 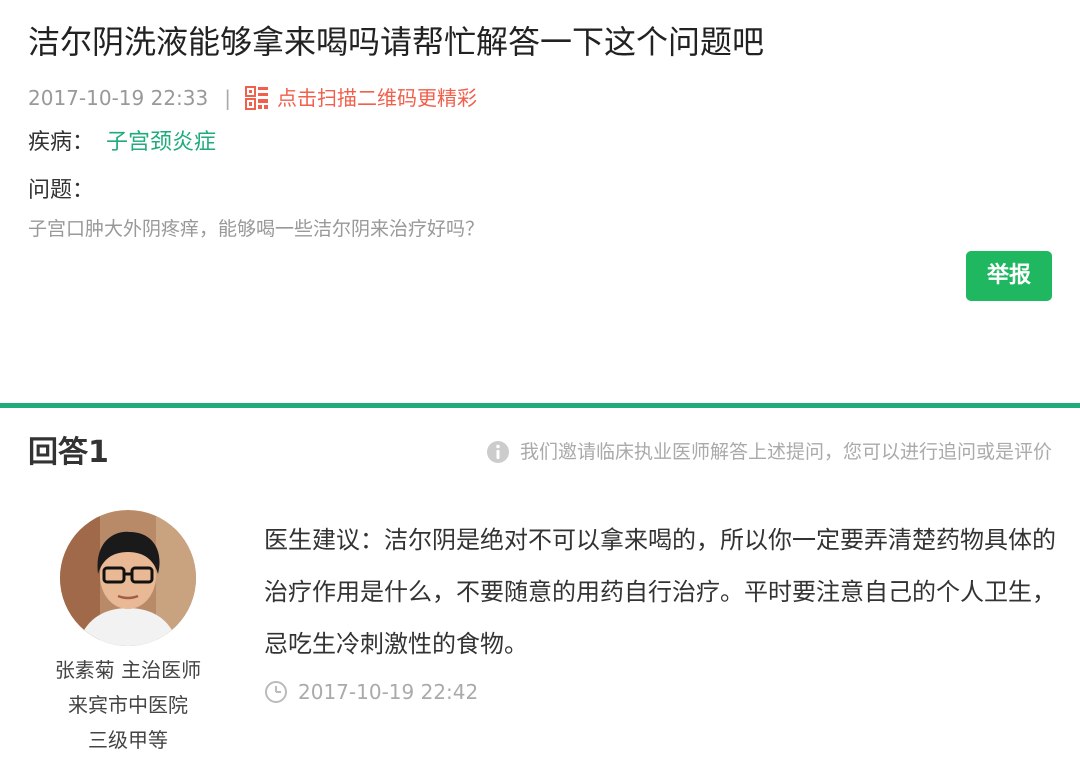 I want to click on doctor-hospital: 来宾市中医院, so click(x=128, y=705).